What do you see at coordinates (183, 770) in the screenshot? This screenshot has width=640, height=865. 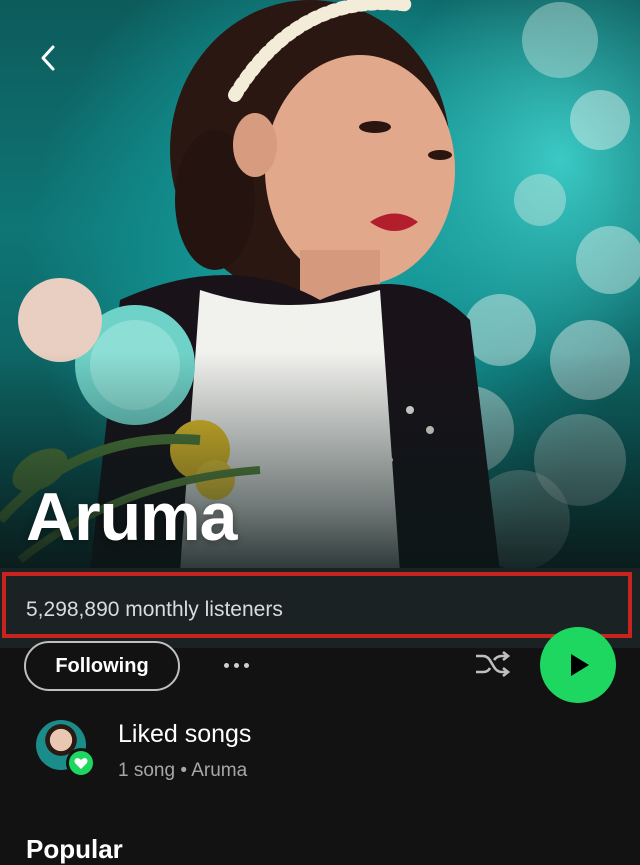 I see `liked-songs-subtitle: 1 song • Aruma` at bounding box center [183, 770].